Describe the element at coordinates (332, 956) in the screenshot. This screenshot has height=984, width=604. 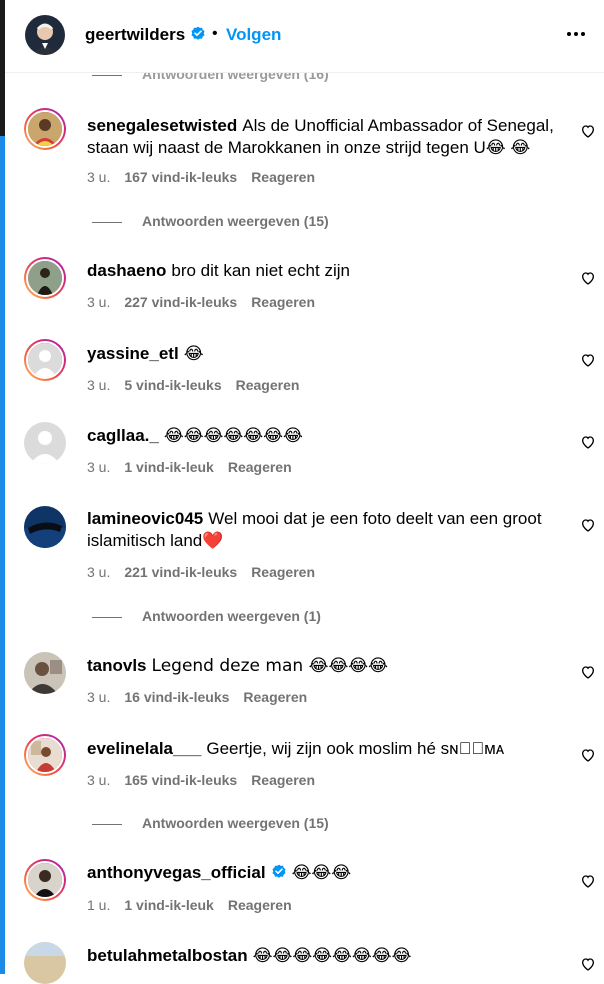
I see `comment-content: 😂😂😂😂😂😂😂😂` at that location.